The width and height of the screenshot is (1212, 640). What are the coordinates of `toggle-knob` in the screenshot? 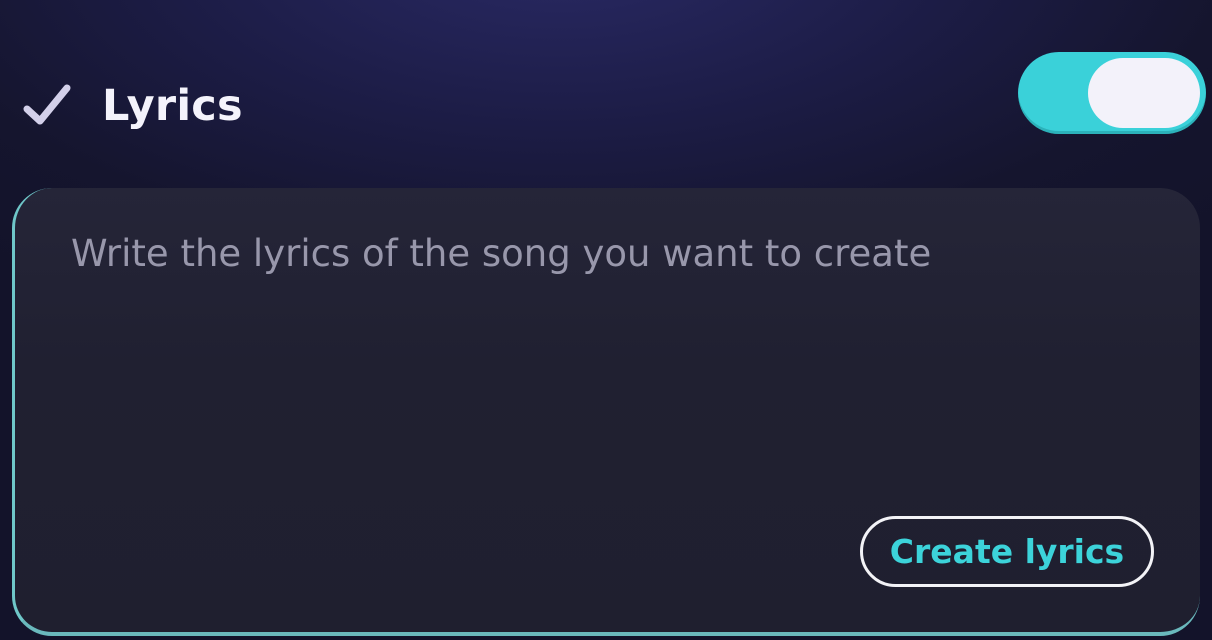 It's located at (1144, 93).